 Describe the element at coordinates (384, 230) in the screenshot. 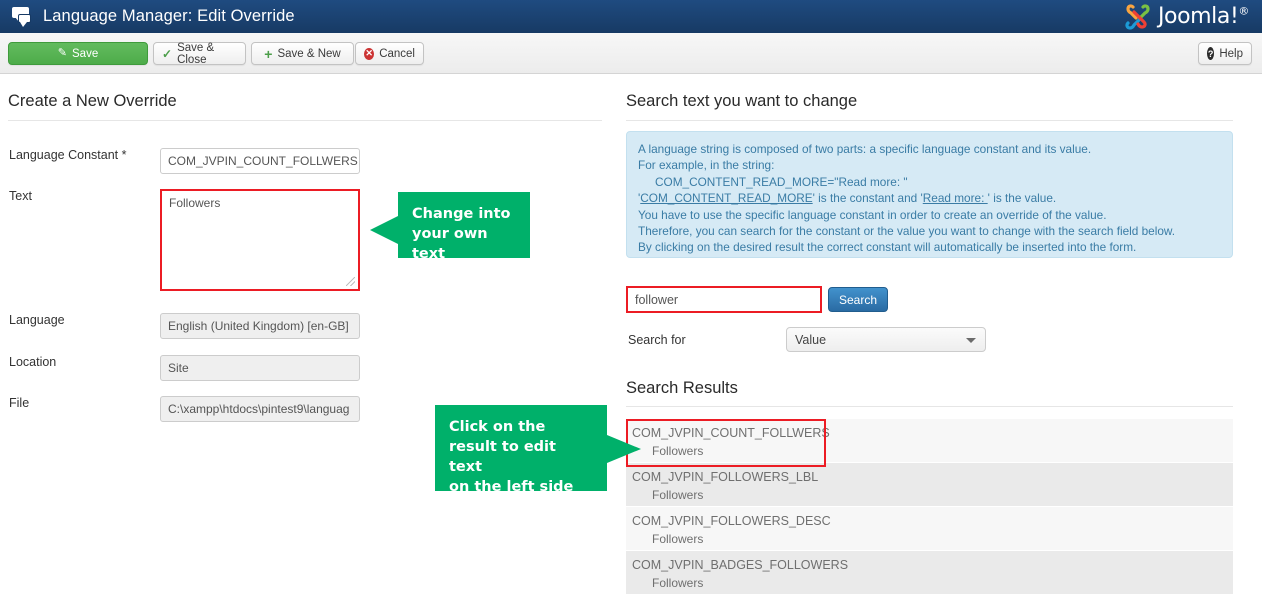

I see `callout-arrow-left-icon` at that location.